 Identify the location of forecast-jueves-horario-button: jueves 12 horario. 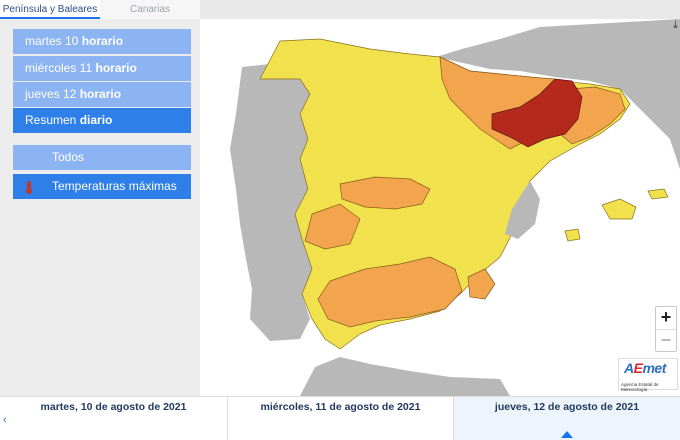
(102, 94).